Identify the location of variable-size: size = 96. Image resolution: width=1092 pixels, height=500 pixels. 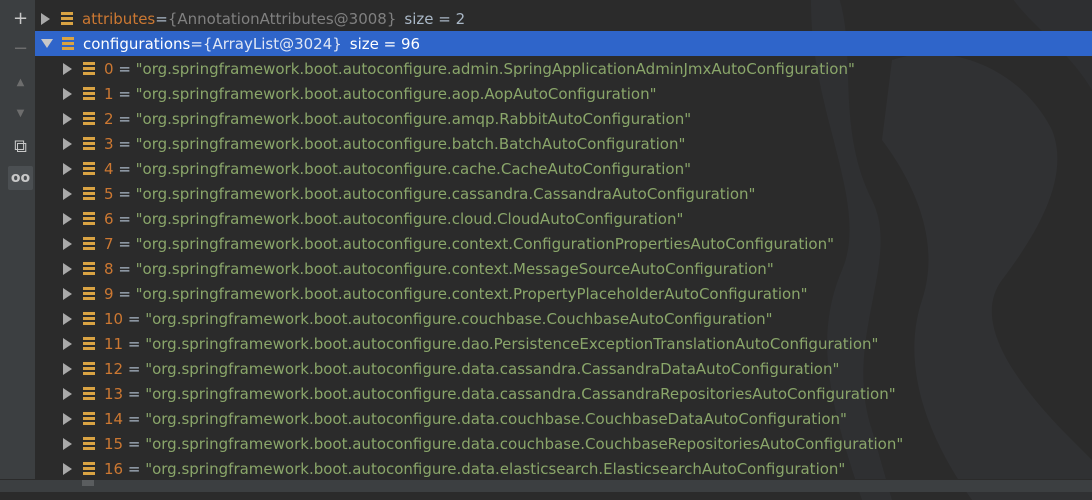
(385, 43).